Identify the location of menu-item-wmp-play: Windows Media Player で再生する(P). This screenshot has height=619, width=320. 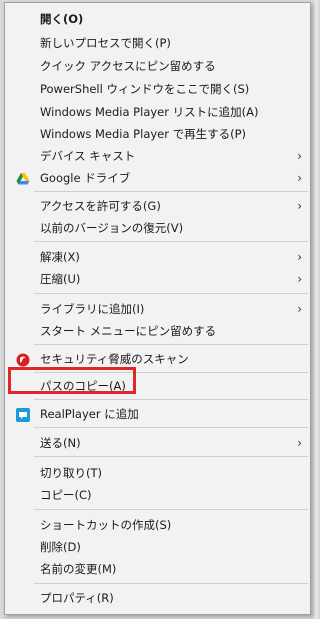
(157, 134).